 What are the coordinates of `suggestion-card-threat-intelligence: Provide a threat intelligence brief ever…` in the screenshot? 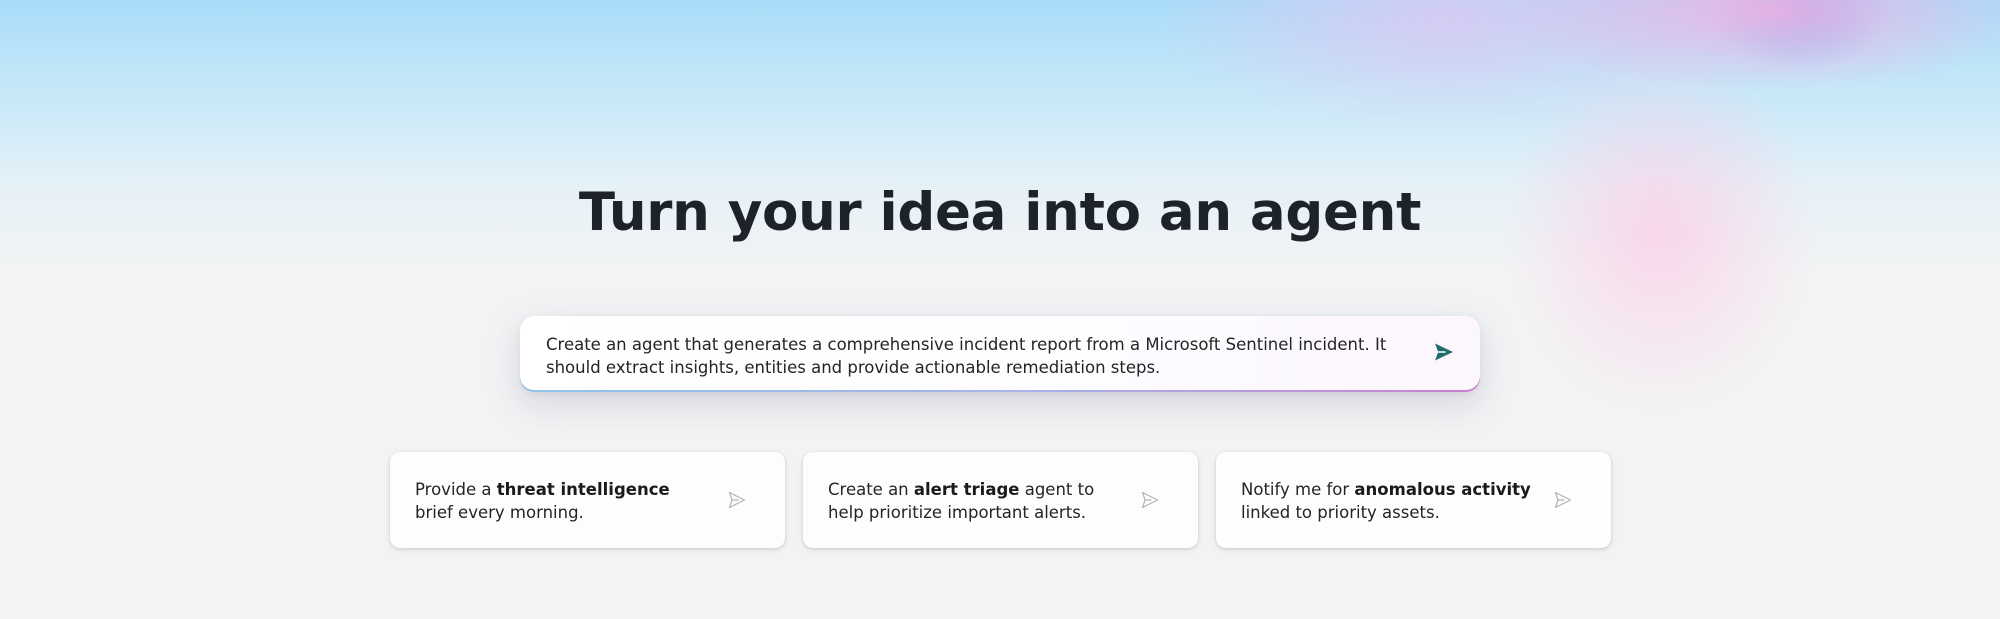 It's located at (587, 500).